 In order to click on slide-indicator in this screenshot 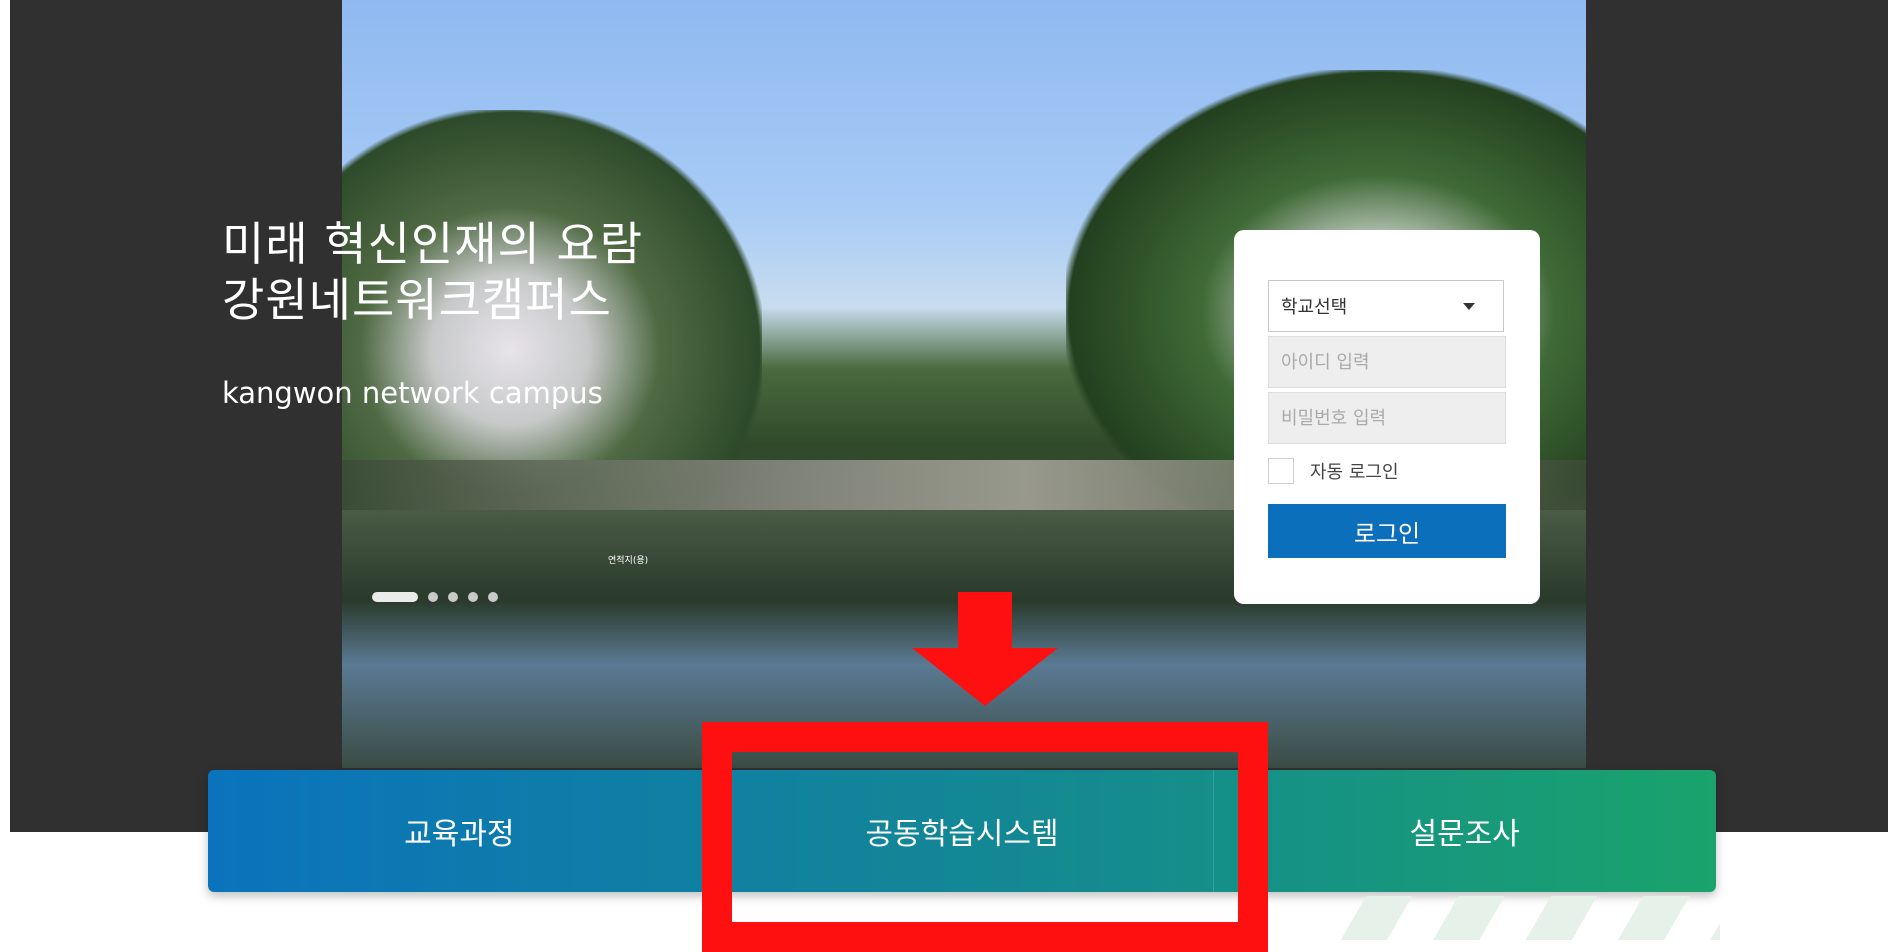, I will do `click(435, 597)`.